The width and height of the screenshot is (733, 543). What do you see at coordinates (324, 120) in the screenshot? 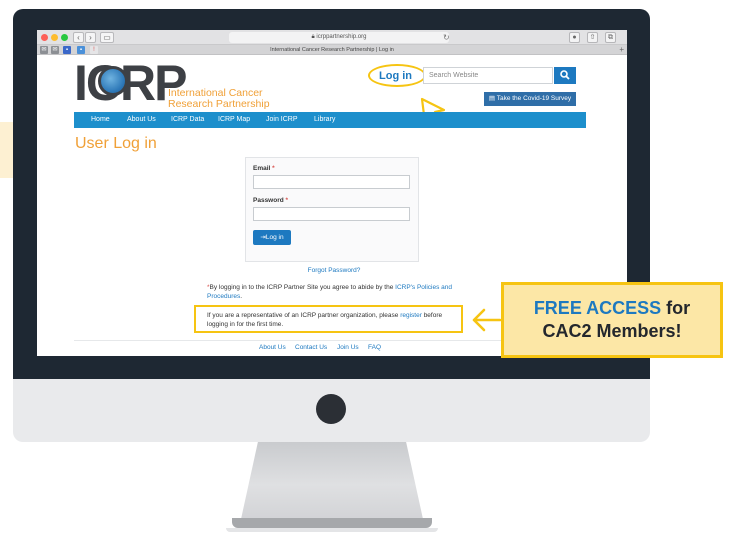
I see `nav-item-library: Library` at bounding box center [324, 120].